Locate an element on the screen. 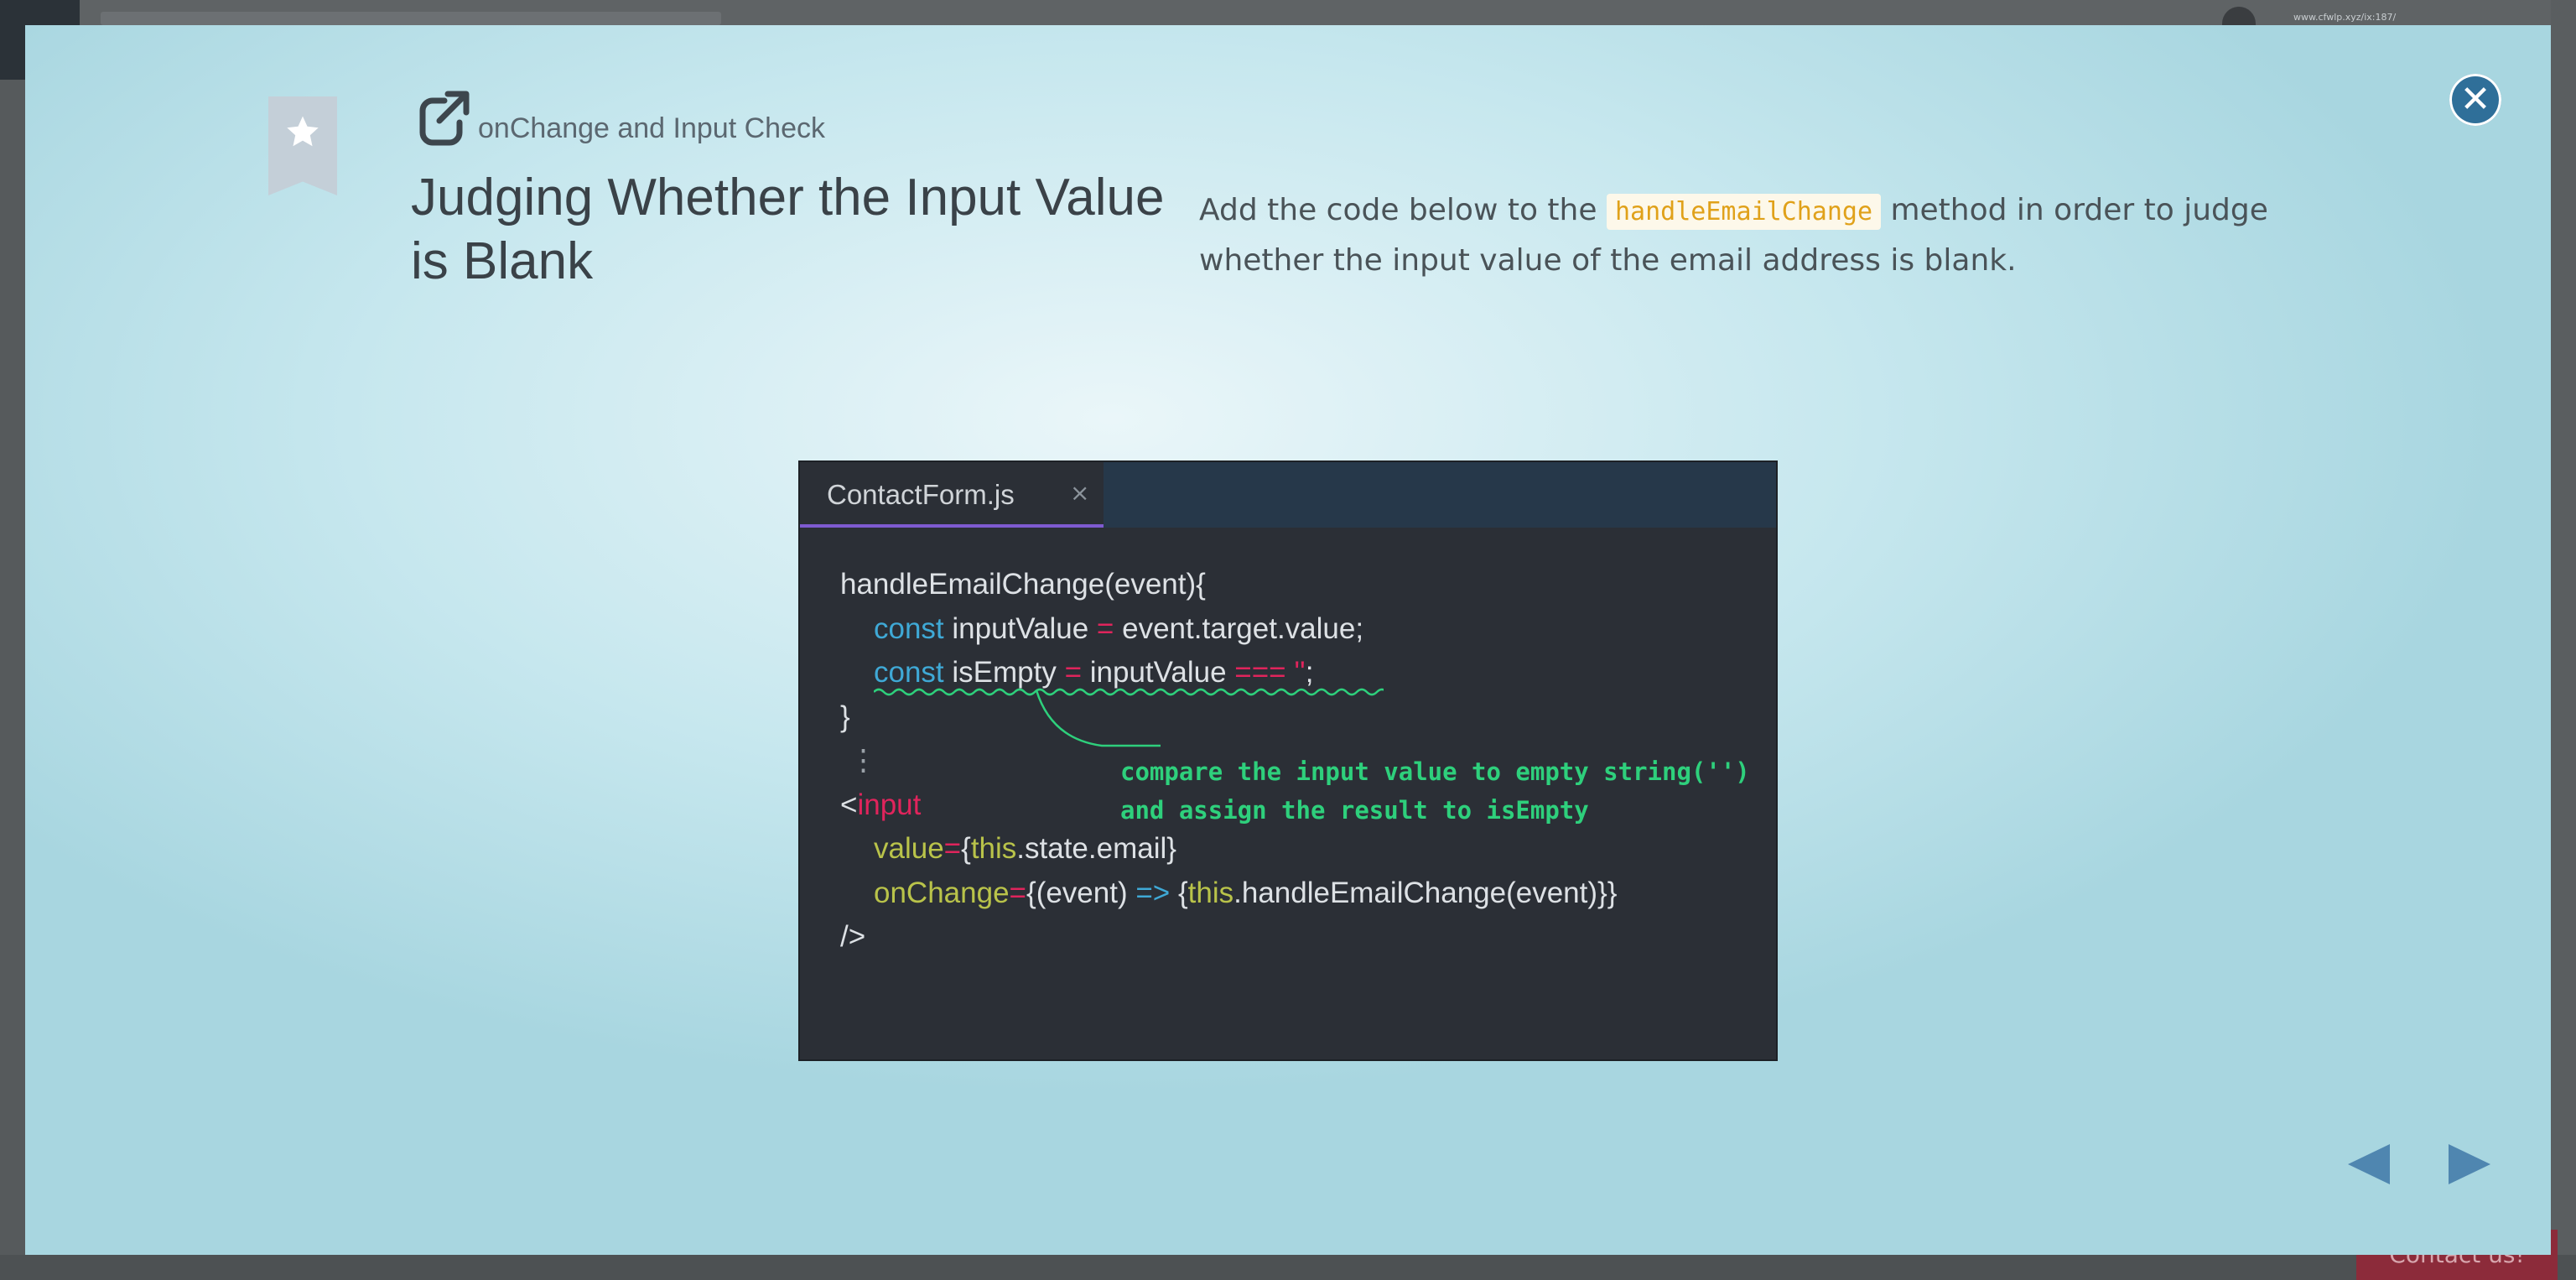 Image resolution: width=2576 pixels, height=1280 pixels. code-token: handleEmailChange(event){ is located at coordinates (1023, 584).